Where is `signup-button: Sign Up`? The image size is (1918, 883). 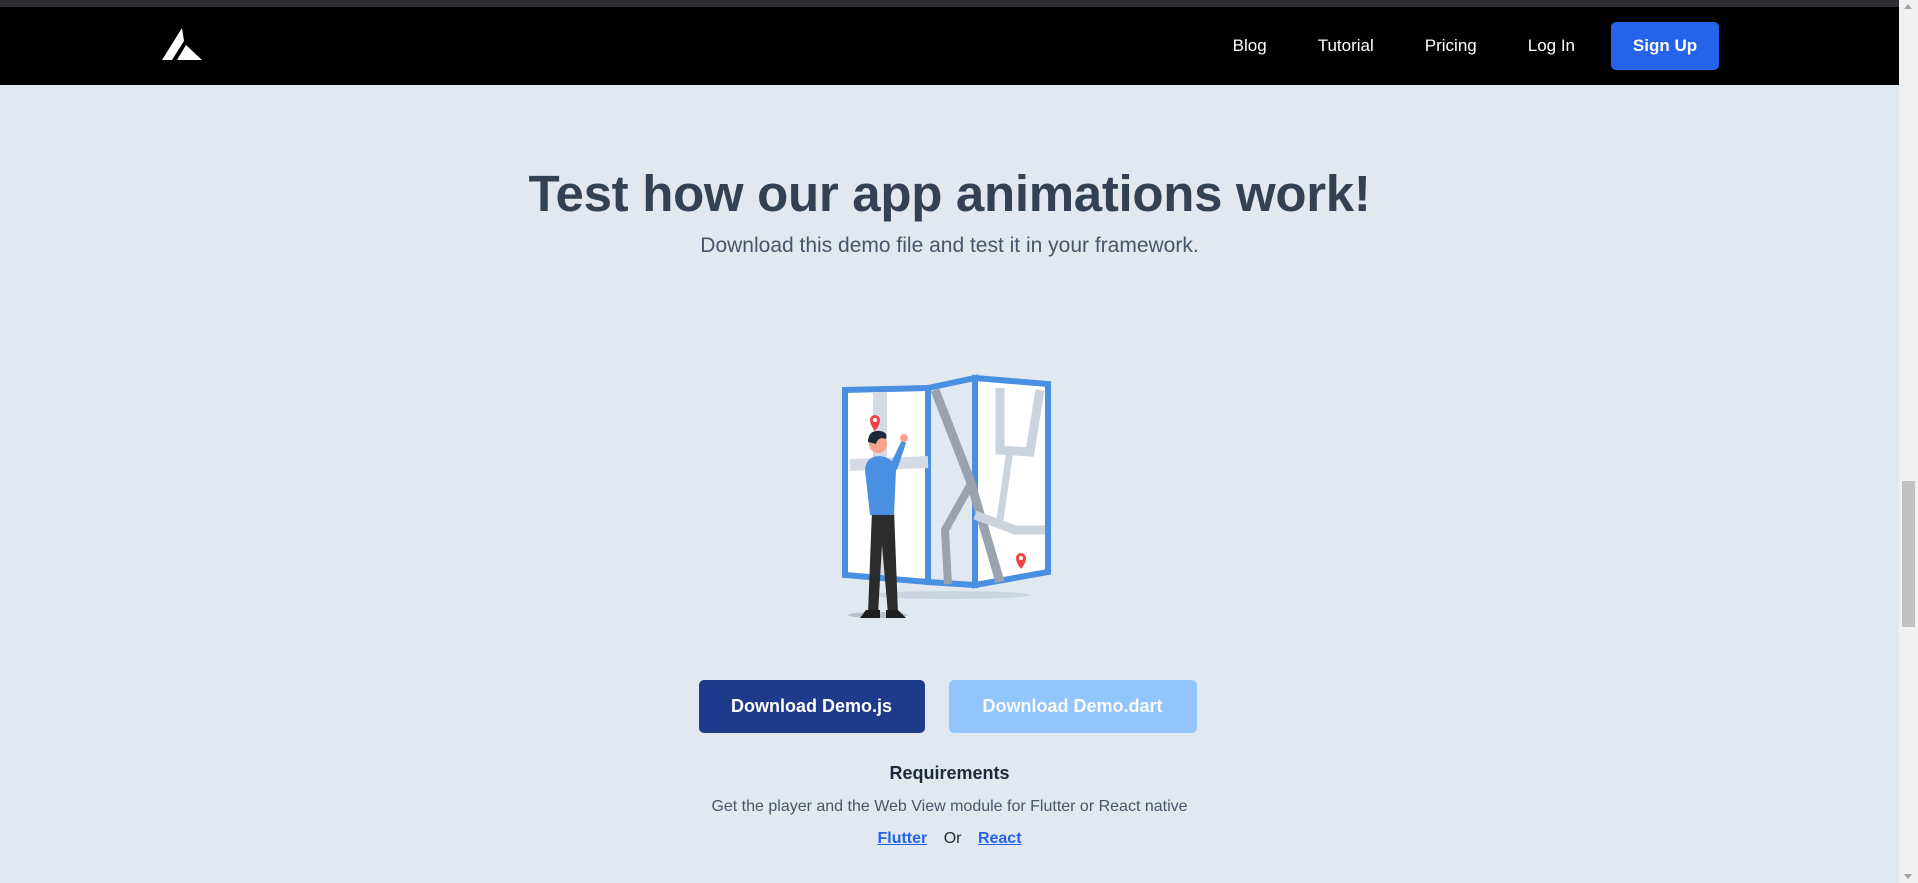 signup-button: Sign Up is located at coordinates (1665, 46).